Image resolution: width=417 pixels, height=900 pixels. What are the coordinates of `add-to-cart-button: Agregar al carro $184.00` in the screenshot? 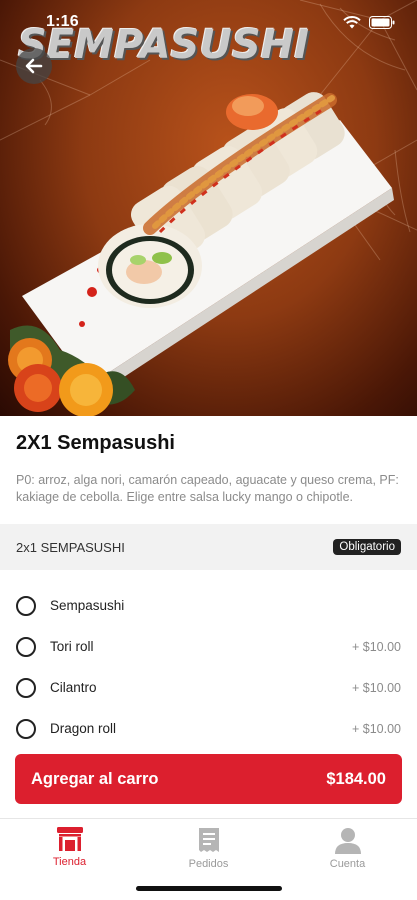 It's located at (208, 779).